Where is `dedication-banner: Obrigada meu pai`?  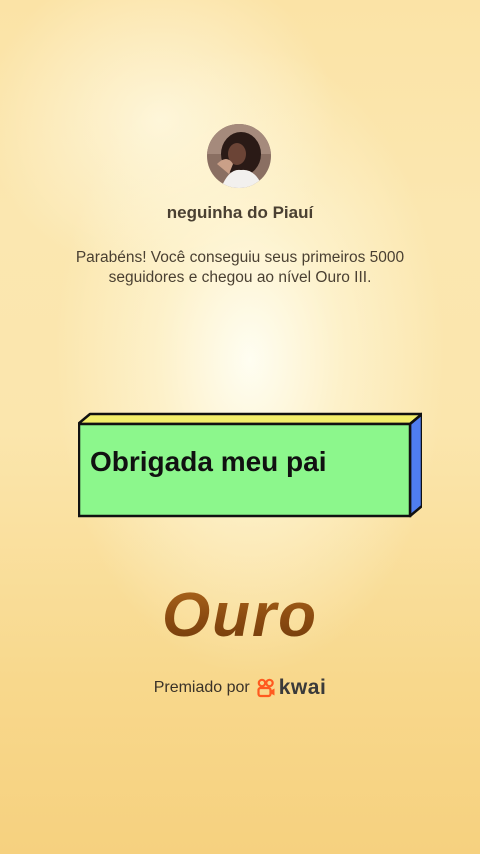
dedication-banner: Obrigada meu pai is located at coordinates (250, 466).